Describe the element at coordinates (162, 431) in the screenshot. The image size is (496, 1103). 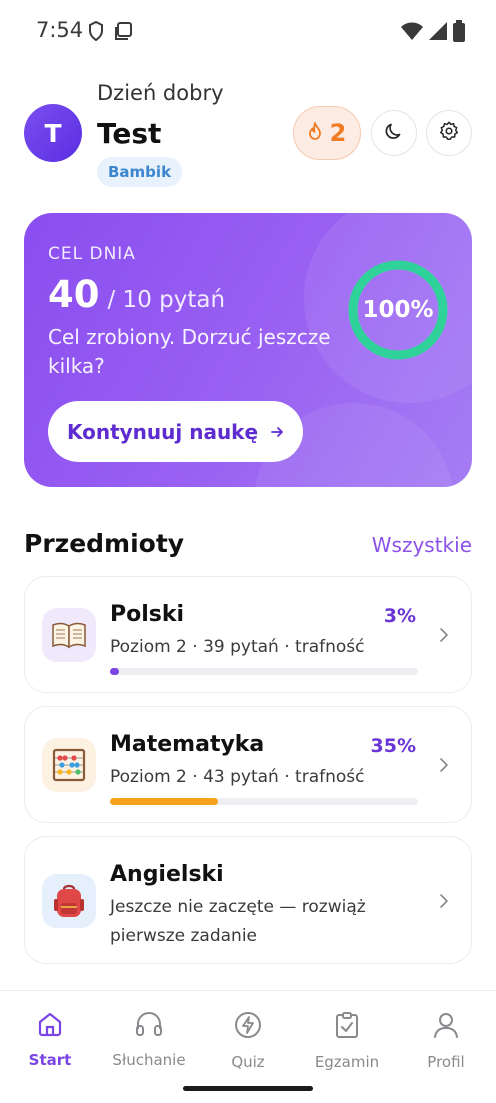
I see `continue-label: Kontynuuj naukę` at that location.